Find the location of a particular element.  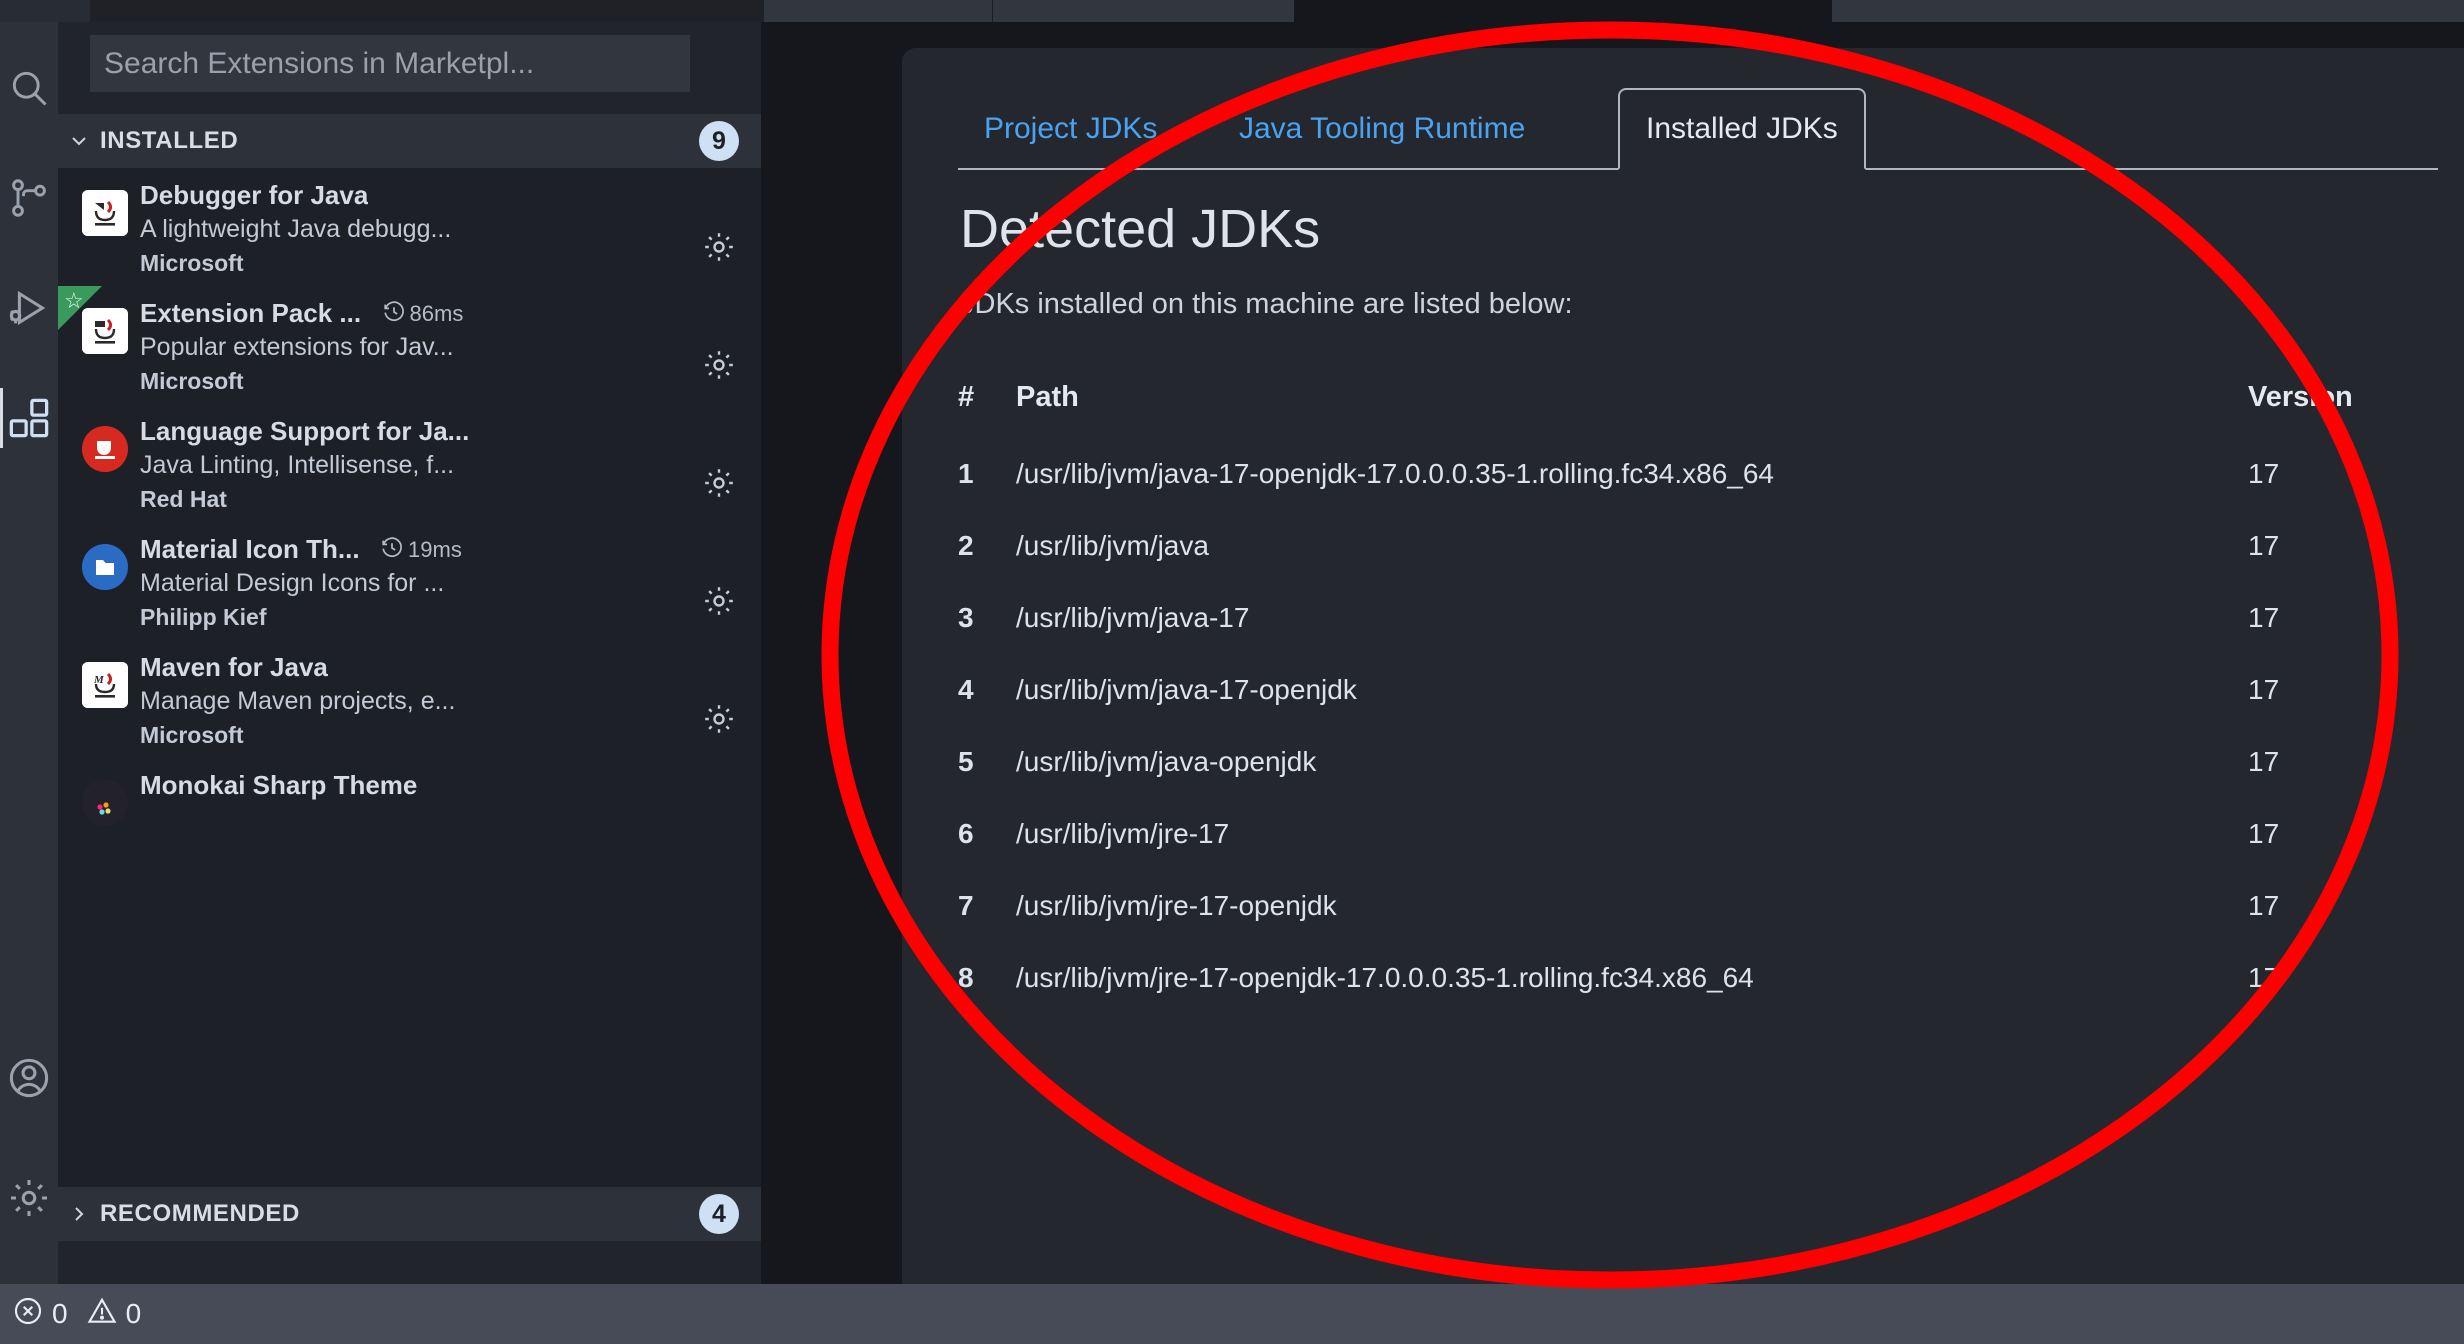

material-folder-icon is located at coordinates (105, 567).